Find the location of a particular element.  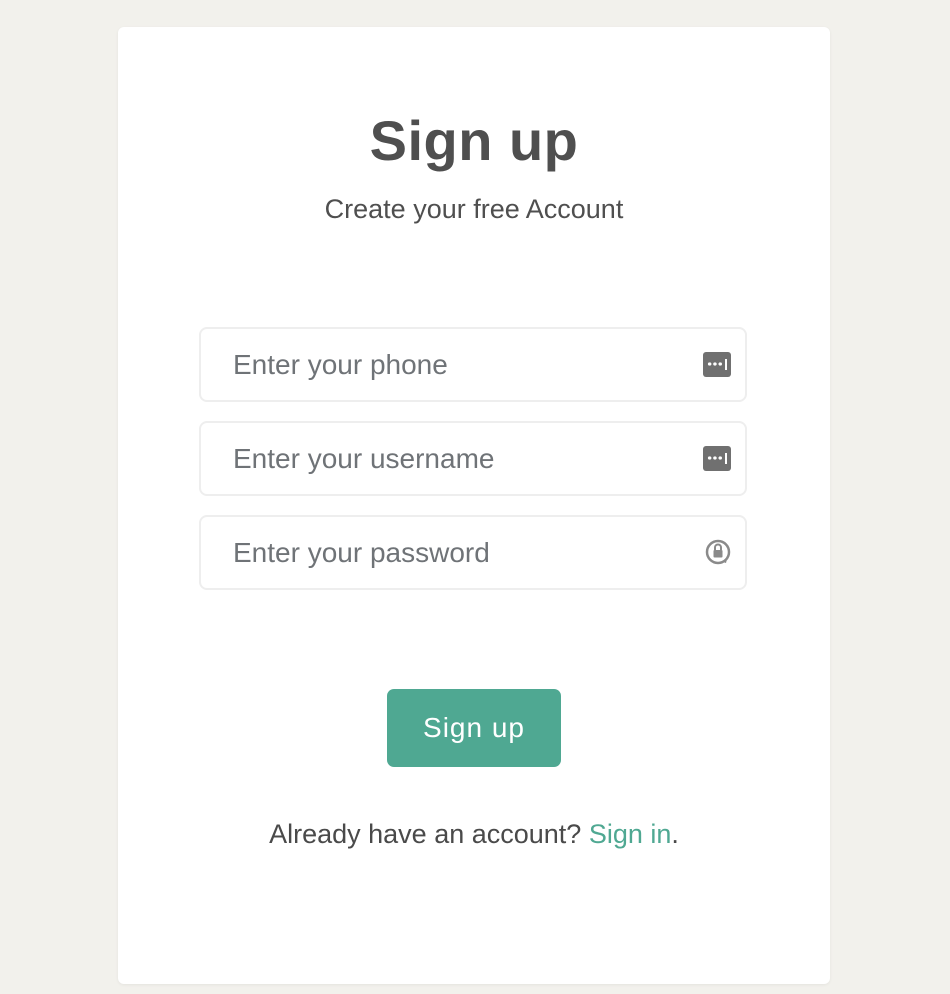

password-field is located at coordinates (473, 552).